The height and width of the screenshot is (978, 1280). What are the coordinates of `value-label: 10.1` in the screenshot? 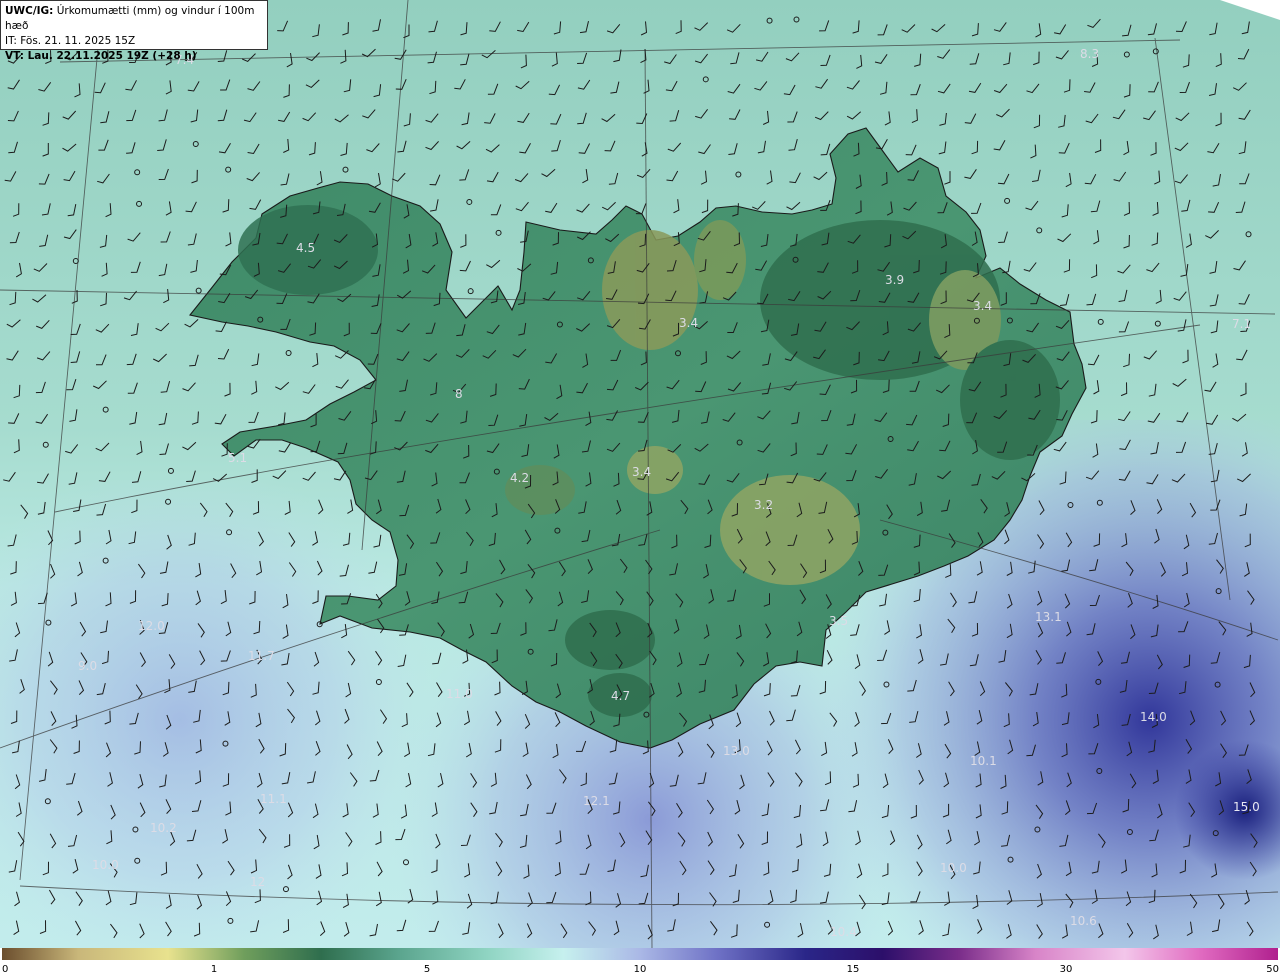 It's located at (983, 761).